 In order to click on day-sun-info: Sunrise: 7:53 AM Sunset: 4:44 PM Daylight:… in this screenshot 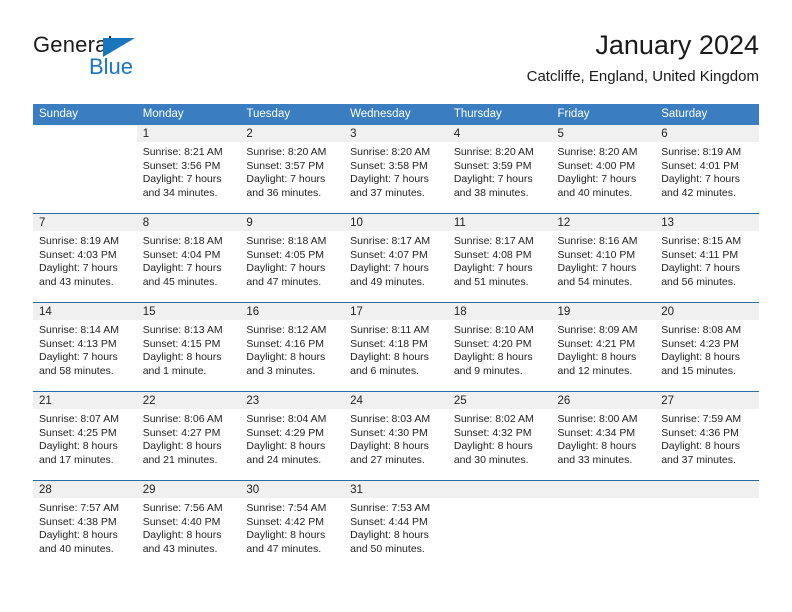, I will do `click(396, 527)`.